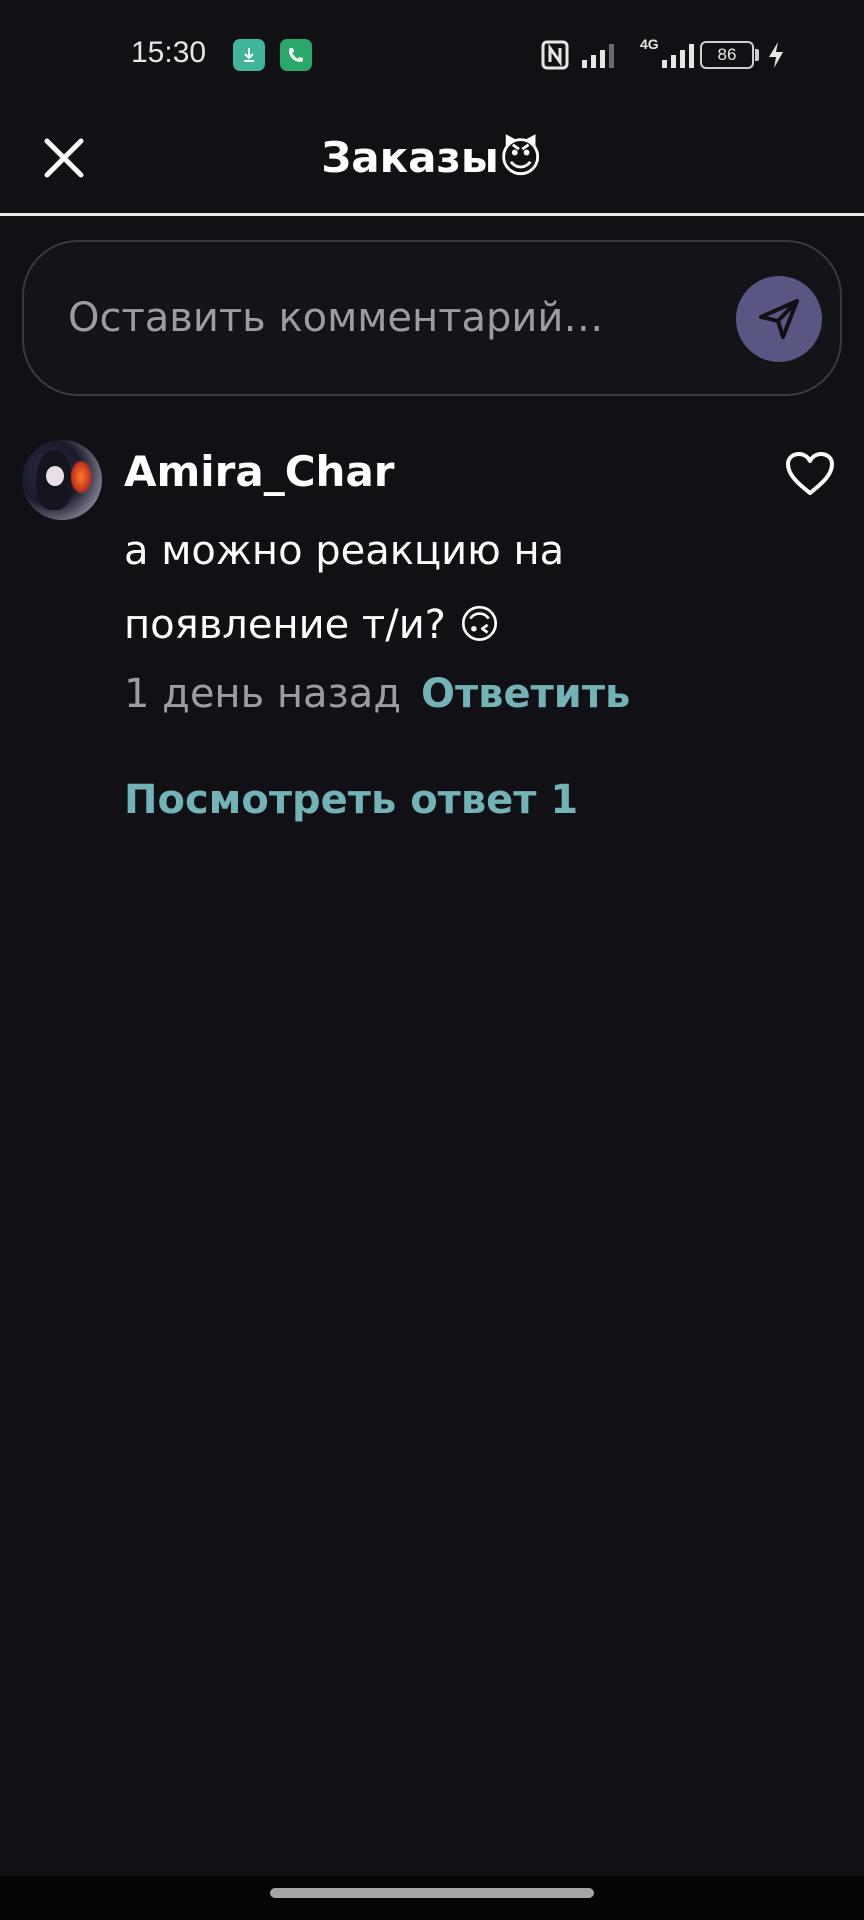 The image size is (864, 1920). What do you see at coordinates (776, 57) in the screenshot?
I see `charging-icon` at bounding box center [776, 57].